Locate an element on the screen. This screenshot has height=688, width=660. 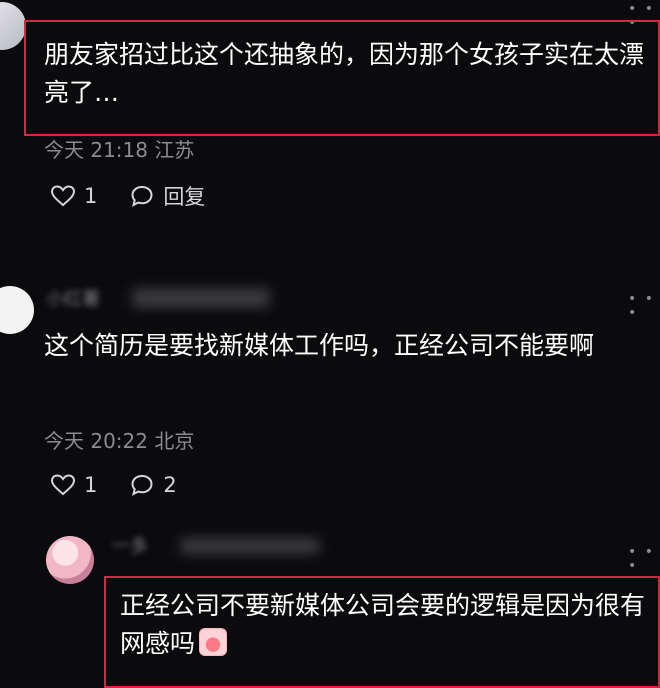
comment-actions: 1 2 is located at coordinates (122, 485).